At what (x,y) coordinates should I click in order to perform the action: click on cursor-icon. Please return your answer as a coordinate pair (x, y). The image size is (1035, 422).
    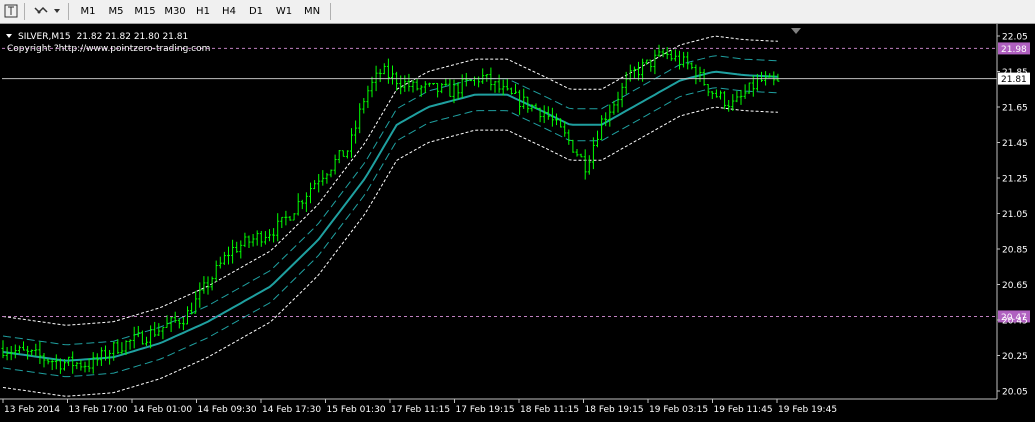
    Looking at the image, I should click on (11, 11).